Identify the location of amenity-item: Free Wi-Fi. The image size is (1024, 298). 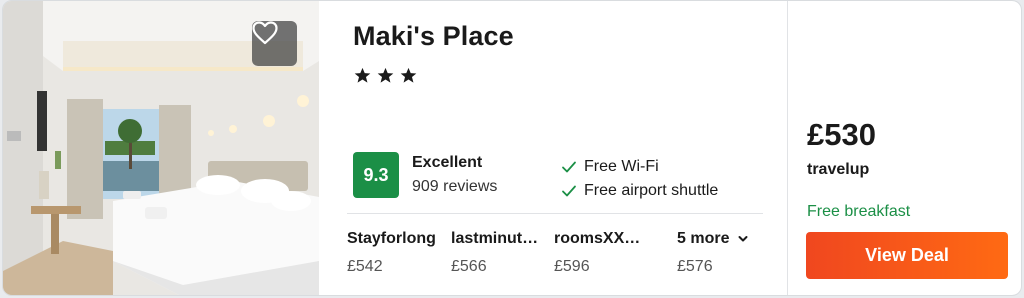
(639, 167).